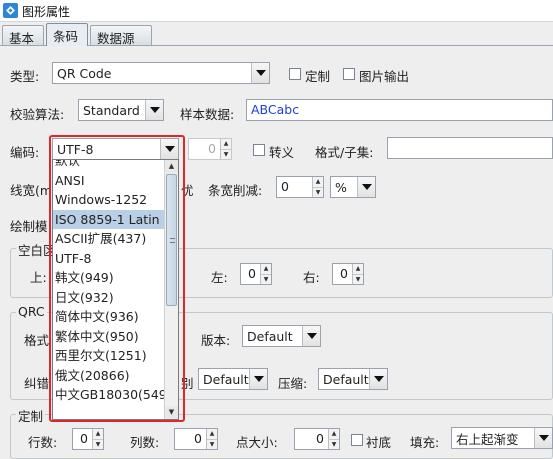 This screenshot has width=553, height=459. I want to click on encoding-option: Windows-1252, so click(109, 200).